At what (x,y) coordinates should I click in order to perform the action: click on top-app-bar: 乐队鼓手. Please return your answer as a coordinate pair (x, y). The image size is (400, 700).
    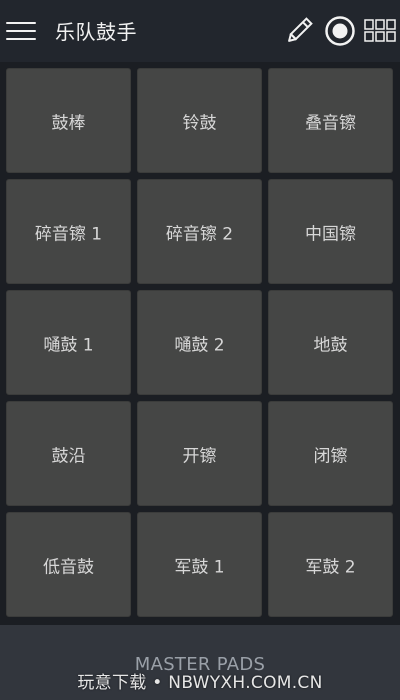
    Looking at the image, I should click on (200, 31).